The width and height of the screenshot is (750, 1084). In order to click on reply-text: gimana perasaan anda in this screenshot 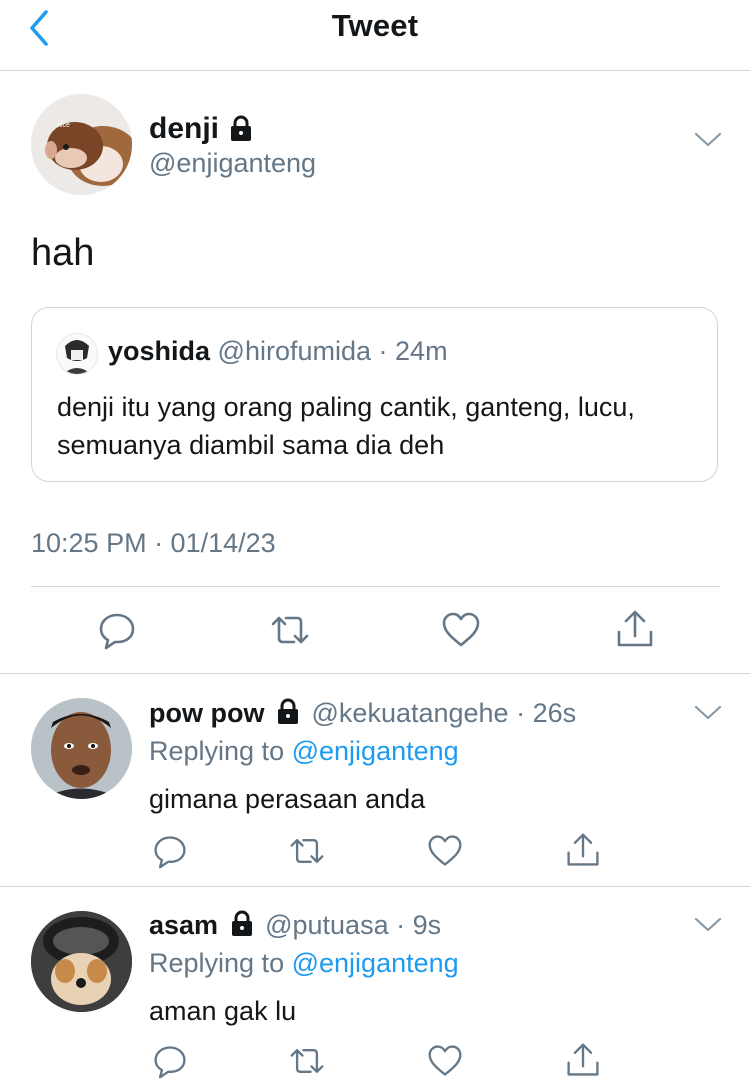, I will do `click(287, 799)`.